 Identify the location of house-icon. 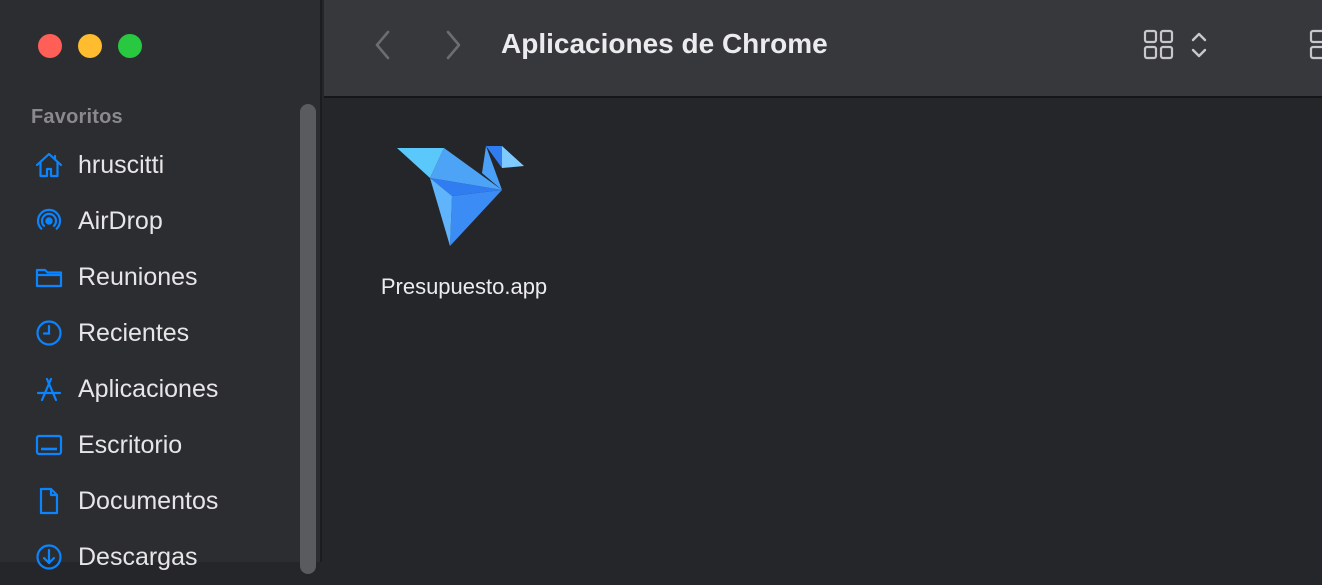
(49, 165).